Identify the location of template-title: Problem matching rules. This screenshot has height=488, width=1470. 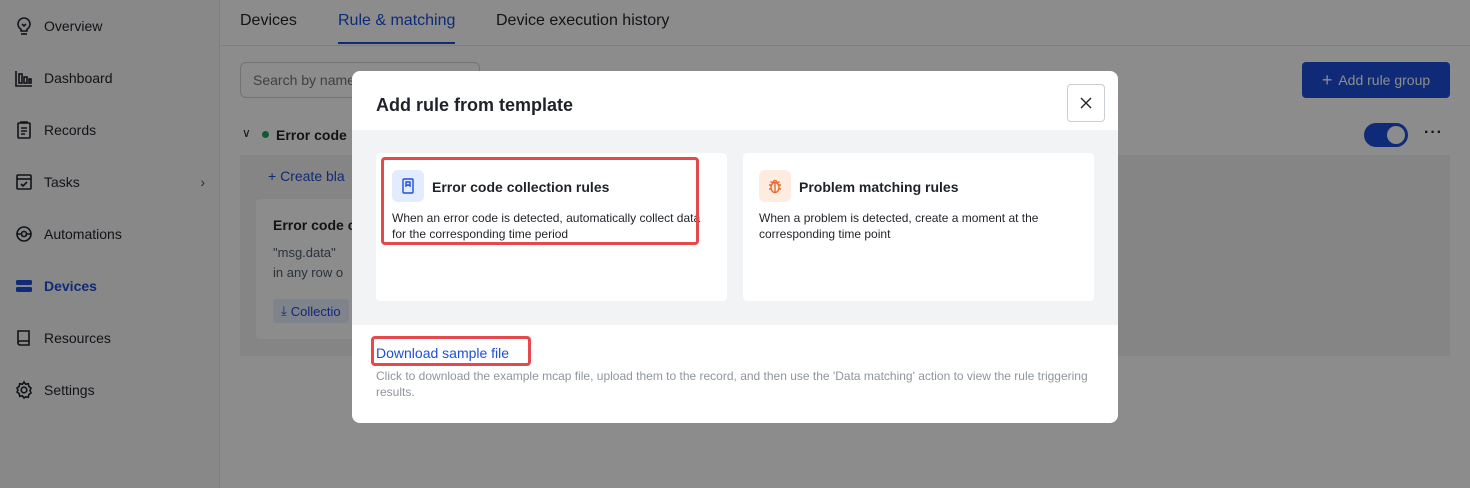
(879, 187).